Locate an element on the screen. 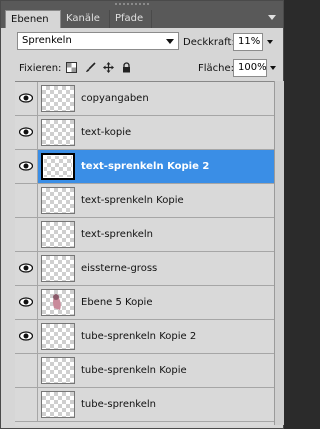 The width and height of the screenshot is (320, 429). blend-opacity-row: Sprenkeln Deckkraft: 11% is located at coordinates (142, 42).